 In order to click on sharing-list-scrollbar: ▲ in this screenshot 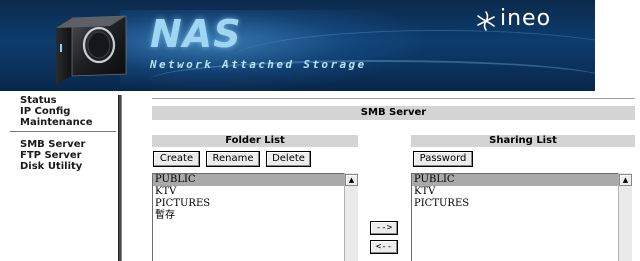, I will do `click(625, 217)`.